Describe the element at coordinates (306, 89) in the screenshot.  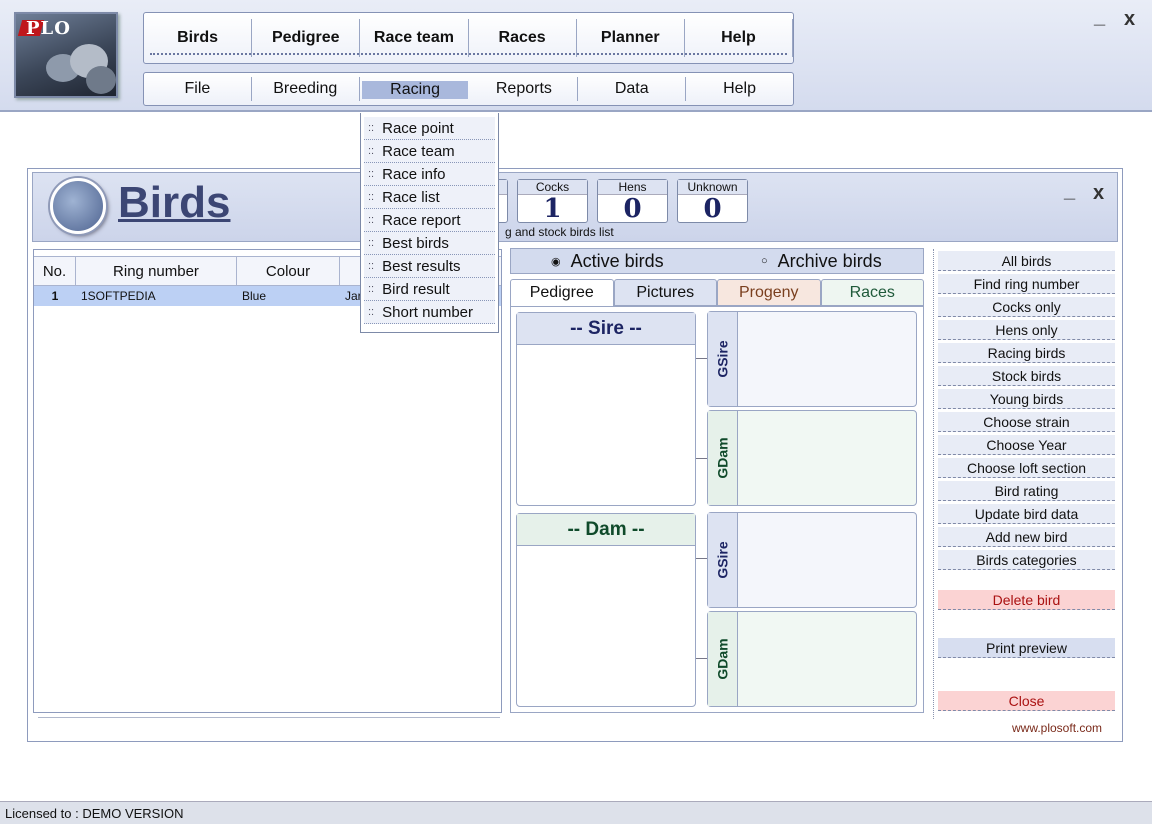
I see `sub-menu-breeding: Breeding` at that location.